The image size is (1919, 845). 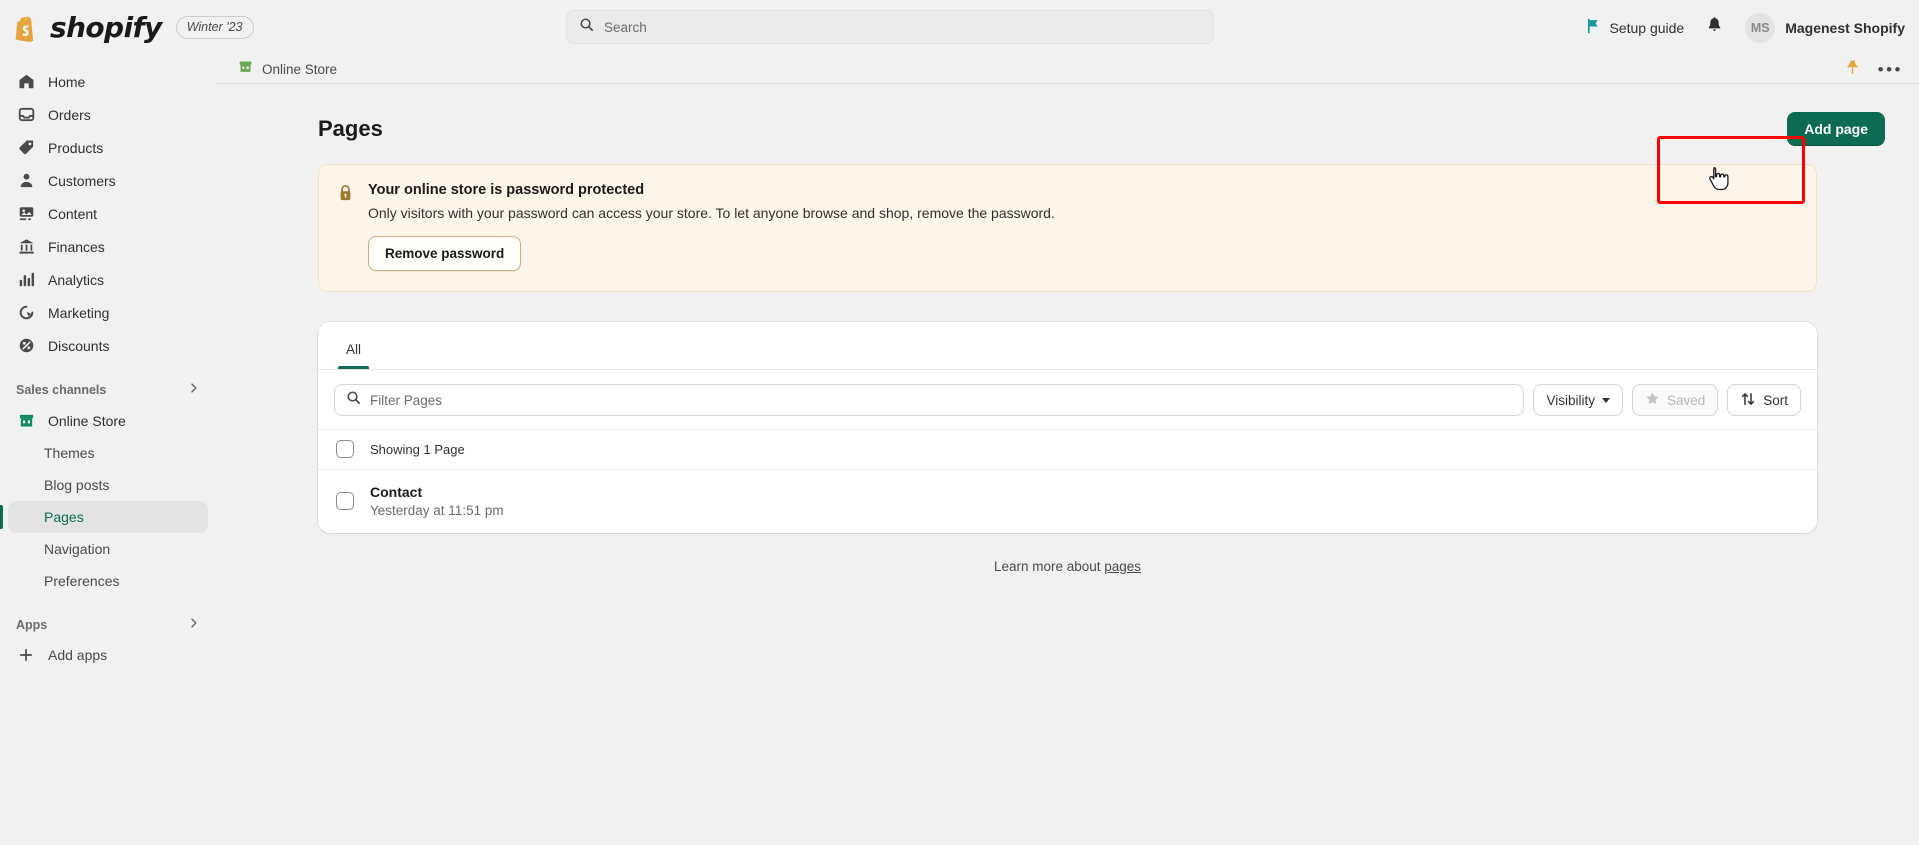 What do you see at coordinates (77, 485) in the screenshot?
I see `sidebar-item-blog-posts-label: Blog posts` at bounding box center [77, 485].